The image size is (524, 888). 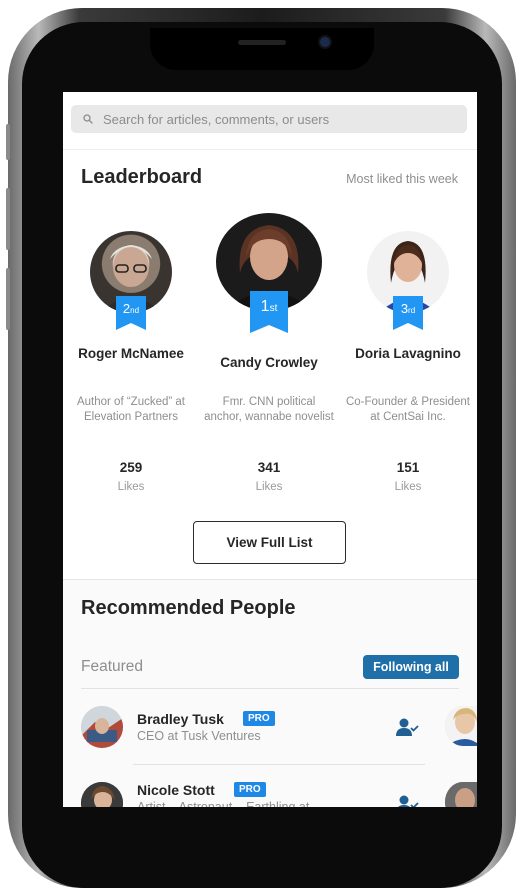 What do you see at coordinates (407, 409) in the screenshot?
I see `leader-role-3: Co-Founder & President at CentSai Inc.` at bounding box center [407, 409].